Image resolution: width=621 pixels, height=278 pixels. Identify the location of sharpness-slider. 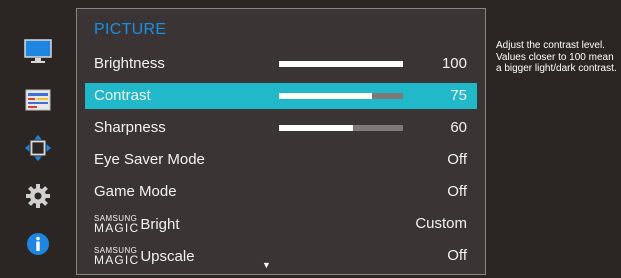
(341, 128).